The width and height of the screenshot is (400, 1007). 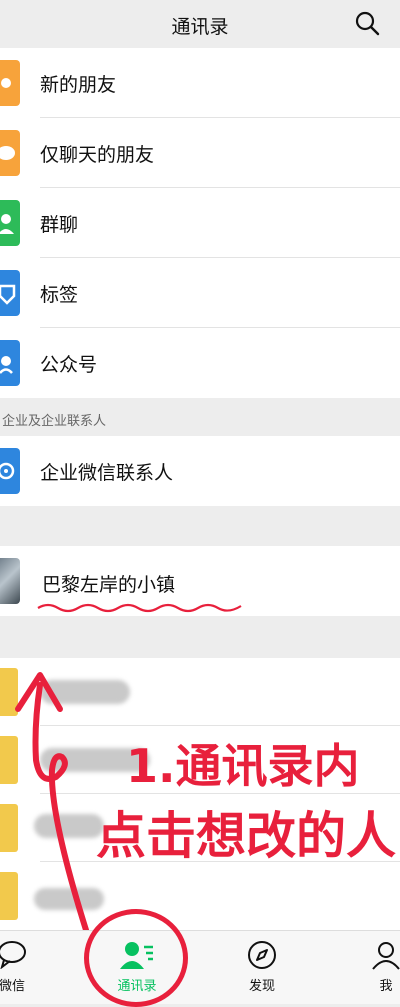 I want to click on contact-row: 巴黎左岸的小镇, so click(x=200, y=581).